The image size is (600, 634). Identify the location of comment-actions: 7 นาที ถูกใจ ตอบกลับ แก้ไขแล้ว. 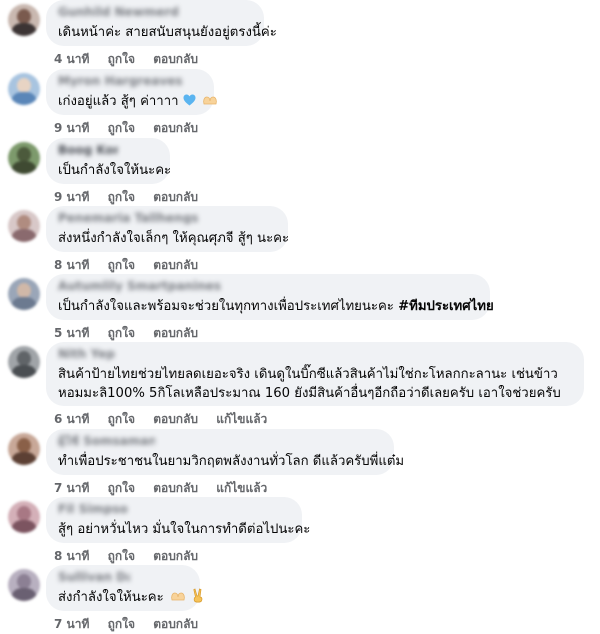
(167, 488).